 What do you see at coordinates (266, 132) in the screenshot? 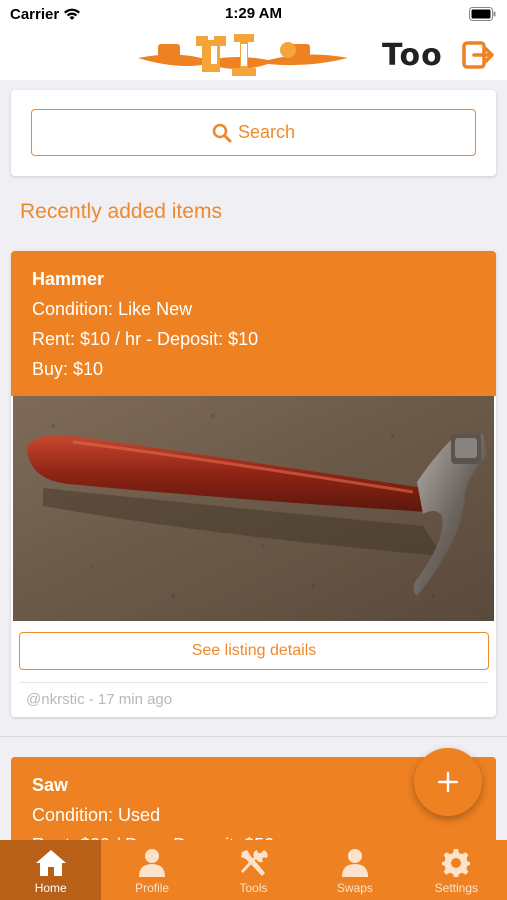
I see `search-label: Search` at bounding box center [266, 132].